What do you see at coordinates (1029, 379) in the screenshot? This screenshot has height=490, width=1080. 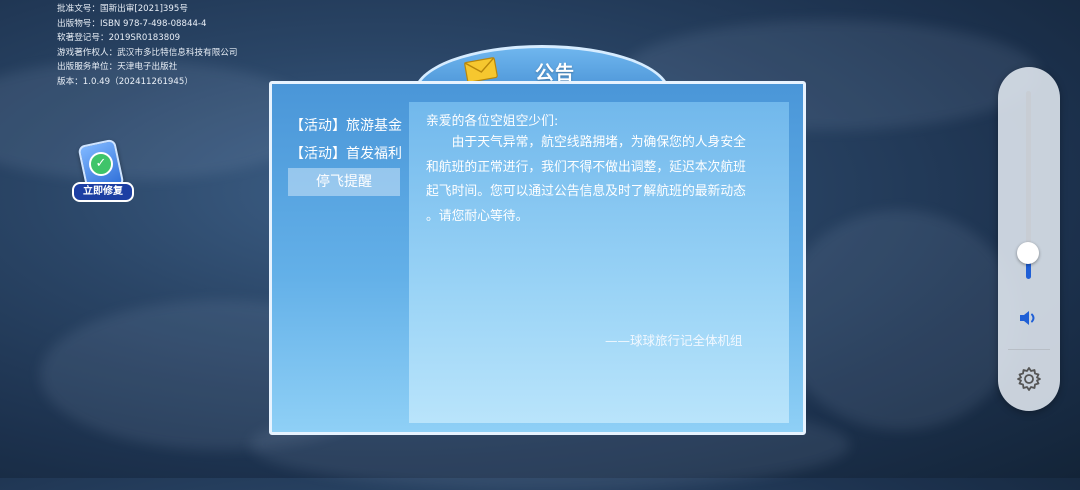 I see `gear-icon` at bounding box center [1029, 379].